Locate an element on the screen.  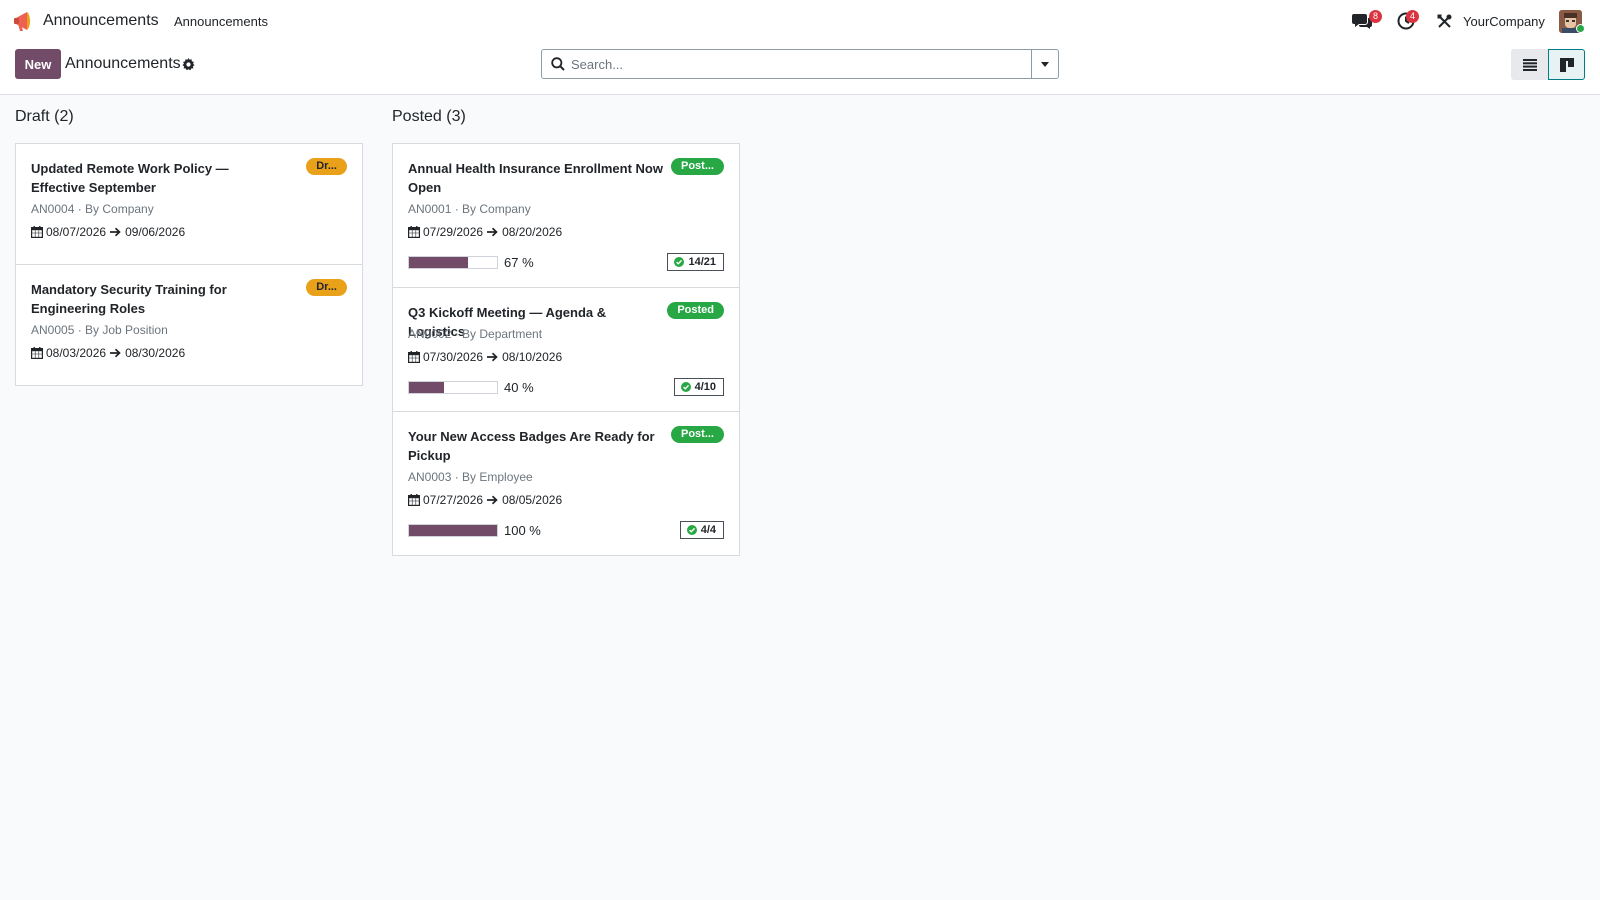
search-input is located at coordinates (796, 64).